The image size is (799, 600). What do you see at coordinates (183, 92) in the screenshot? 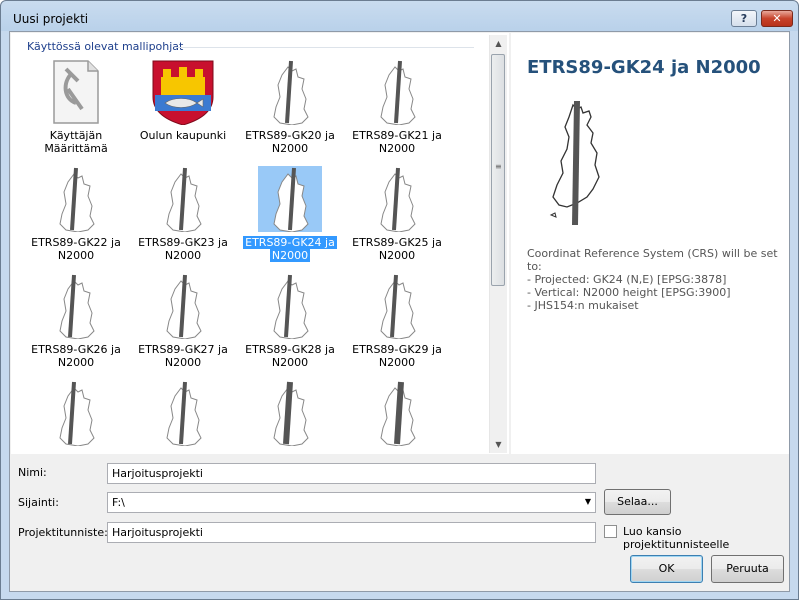
I see `oulu-coat-of-arms-icon` at bounding box center [183, 92].